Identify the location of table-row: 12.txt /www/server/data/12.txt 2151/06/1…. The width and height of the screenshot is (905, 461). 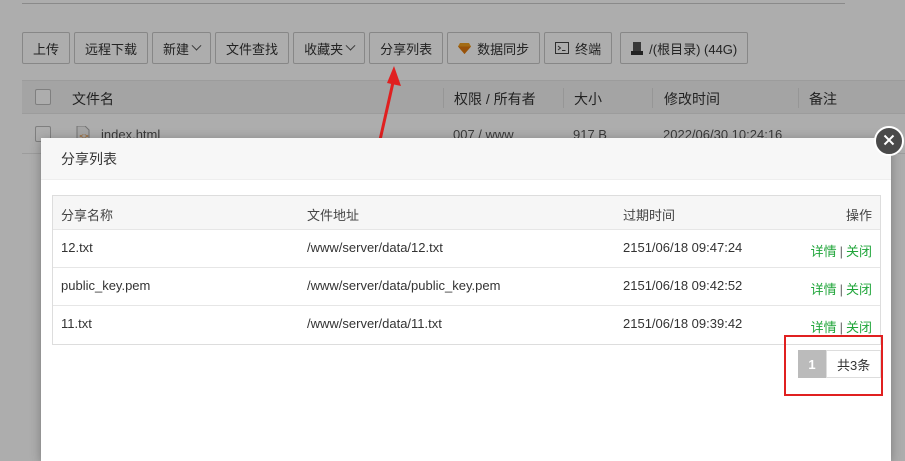
(466, 249).